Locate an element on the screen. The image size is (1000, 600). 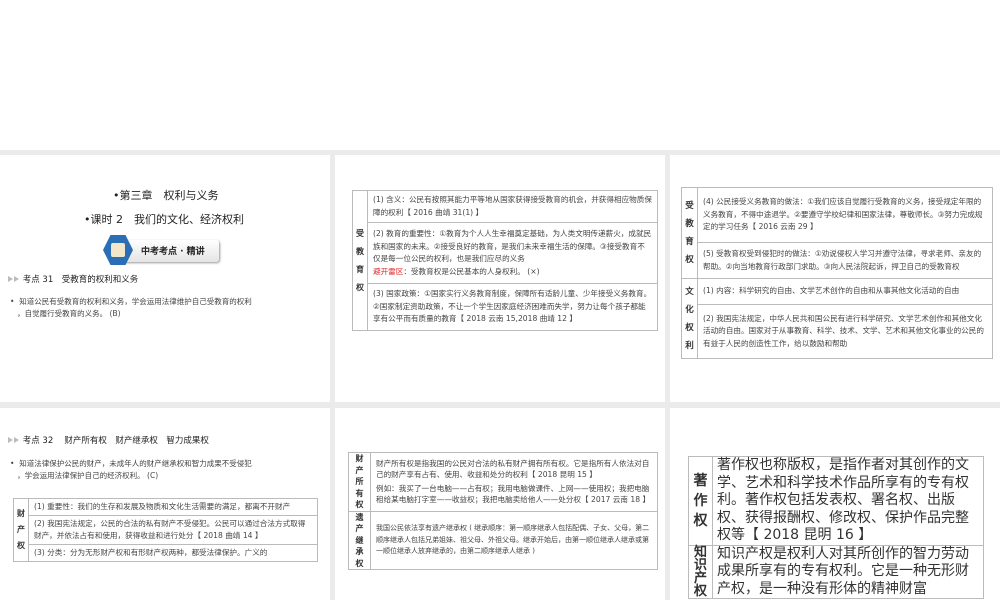
section-badge: 中考考点 · 精讲 is located at coordinates (161, 250).